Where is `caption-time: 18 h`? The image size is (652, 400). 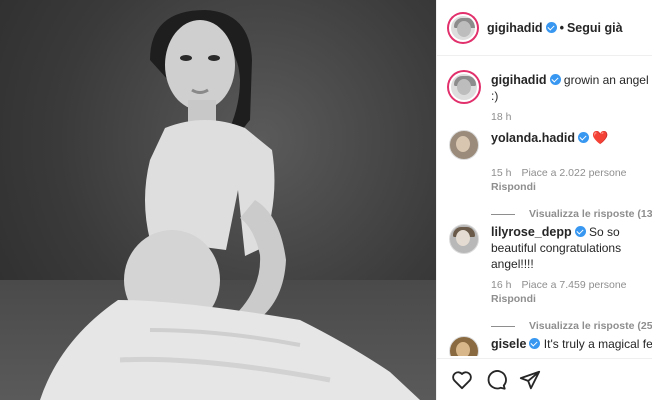
caption-time: 18 h is located at coordinates (501, 117).